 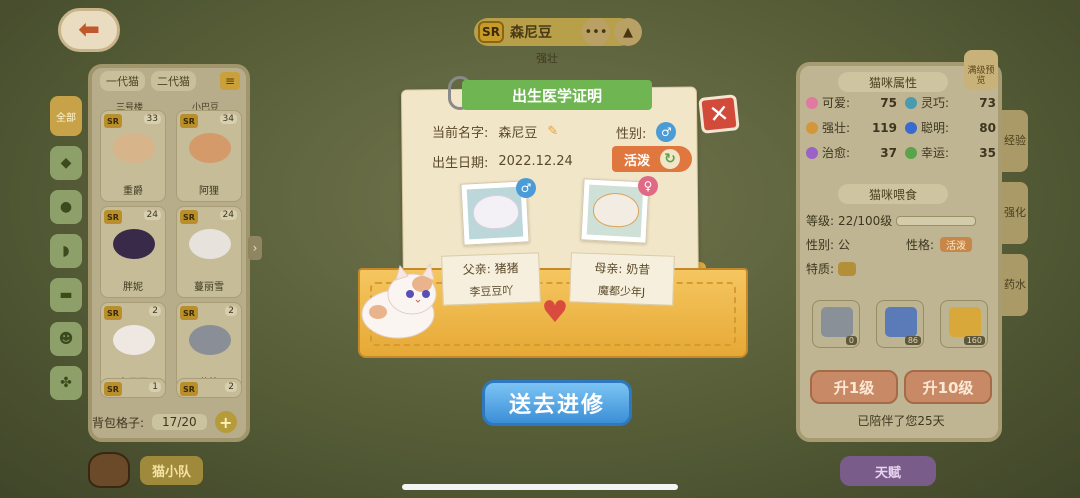 What do you see at coordinates (888, 102) in the screenshot?
I see `stat-value: 75` at bounding box center [888, 102].